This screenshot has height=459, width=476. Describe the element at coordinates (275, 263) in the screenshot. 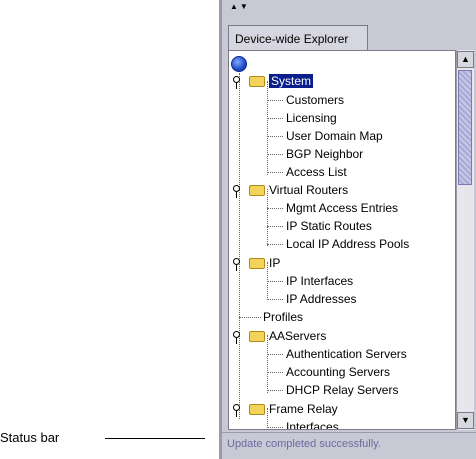

I see `tree-node-label: IP` at that location.